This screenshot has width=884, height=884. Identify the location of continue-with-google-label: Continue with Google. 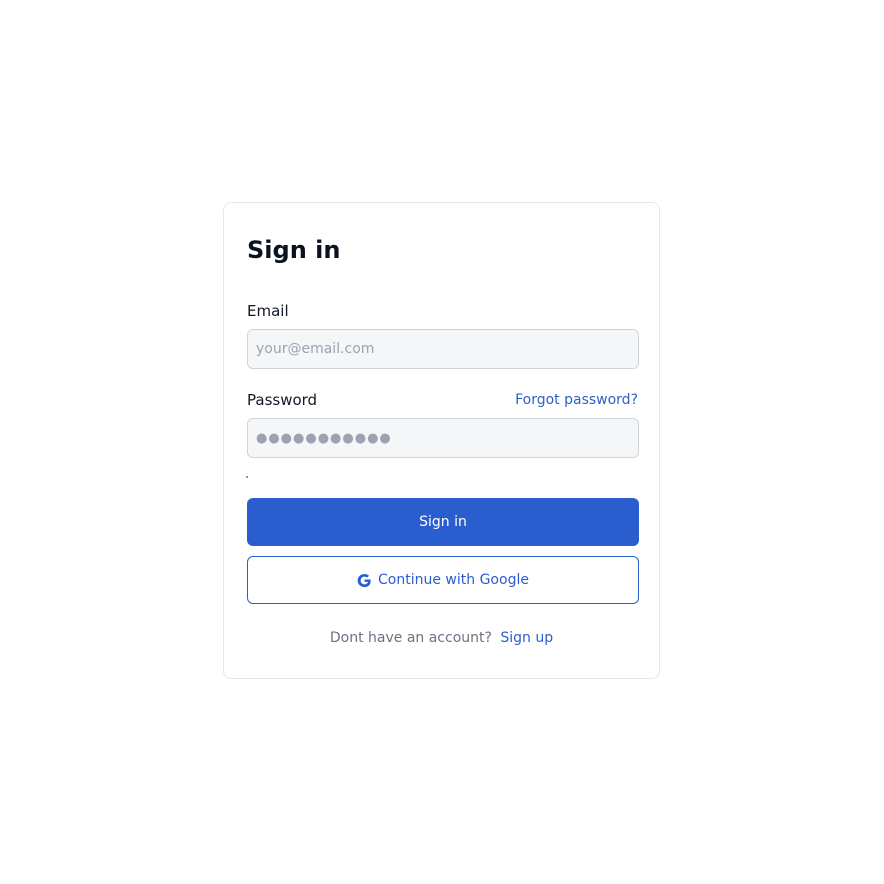
(453, 580).